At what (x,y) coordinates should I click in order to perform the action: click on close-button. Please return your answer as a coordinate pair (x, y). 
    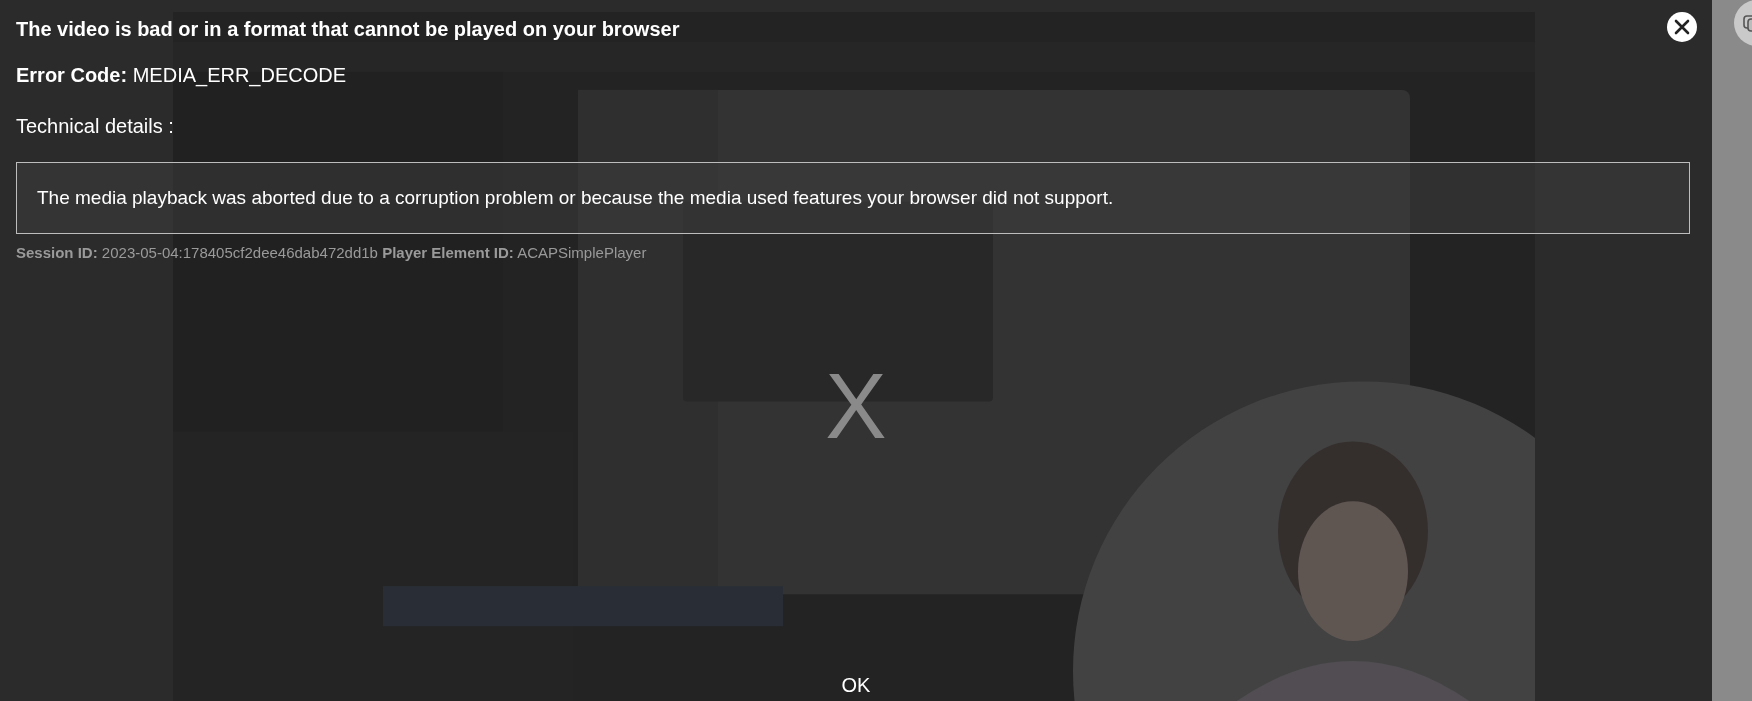
    Looking at the image, I should click on (1682, 27).